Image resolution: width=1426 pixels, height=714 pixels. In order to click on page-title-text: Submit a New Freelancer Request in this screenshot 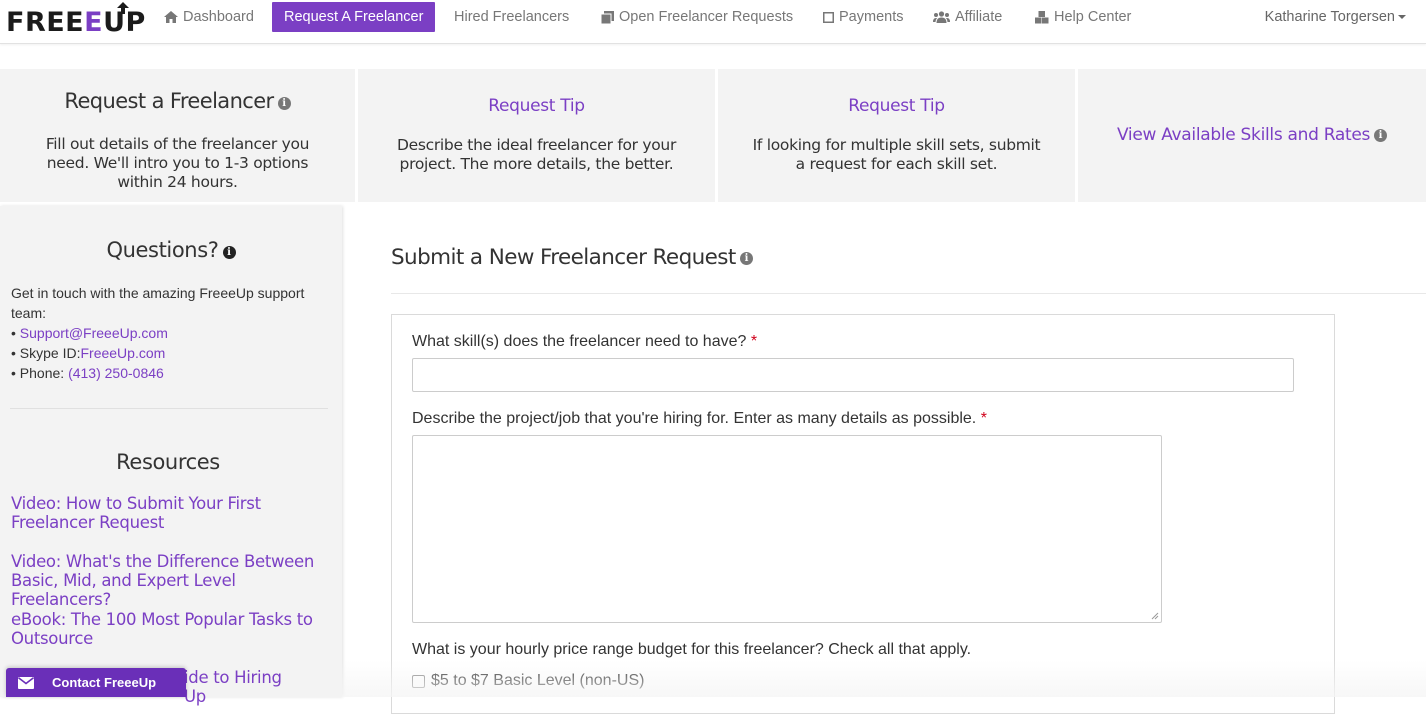, I will do `click(563, 257)`.